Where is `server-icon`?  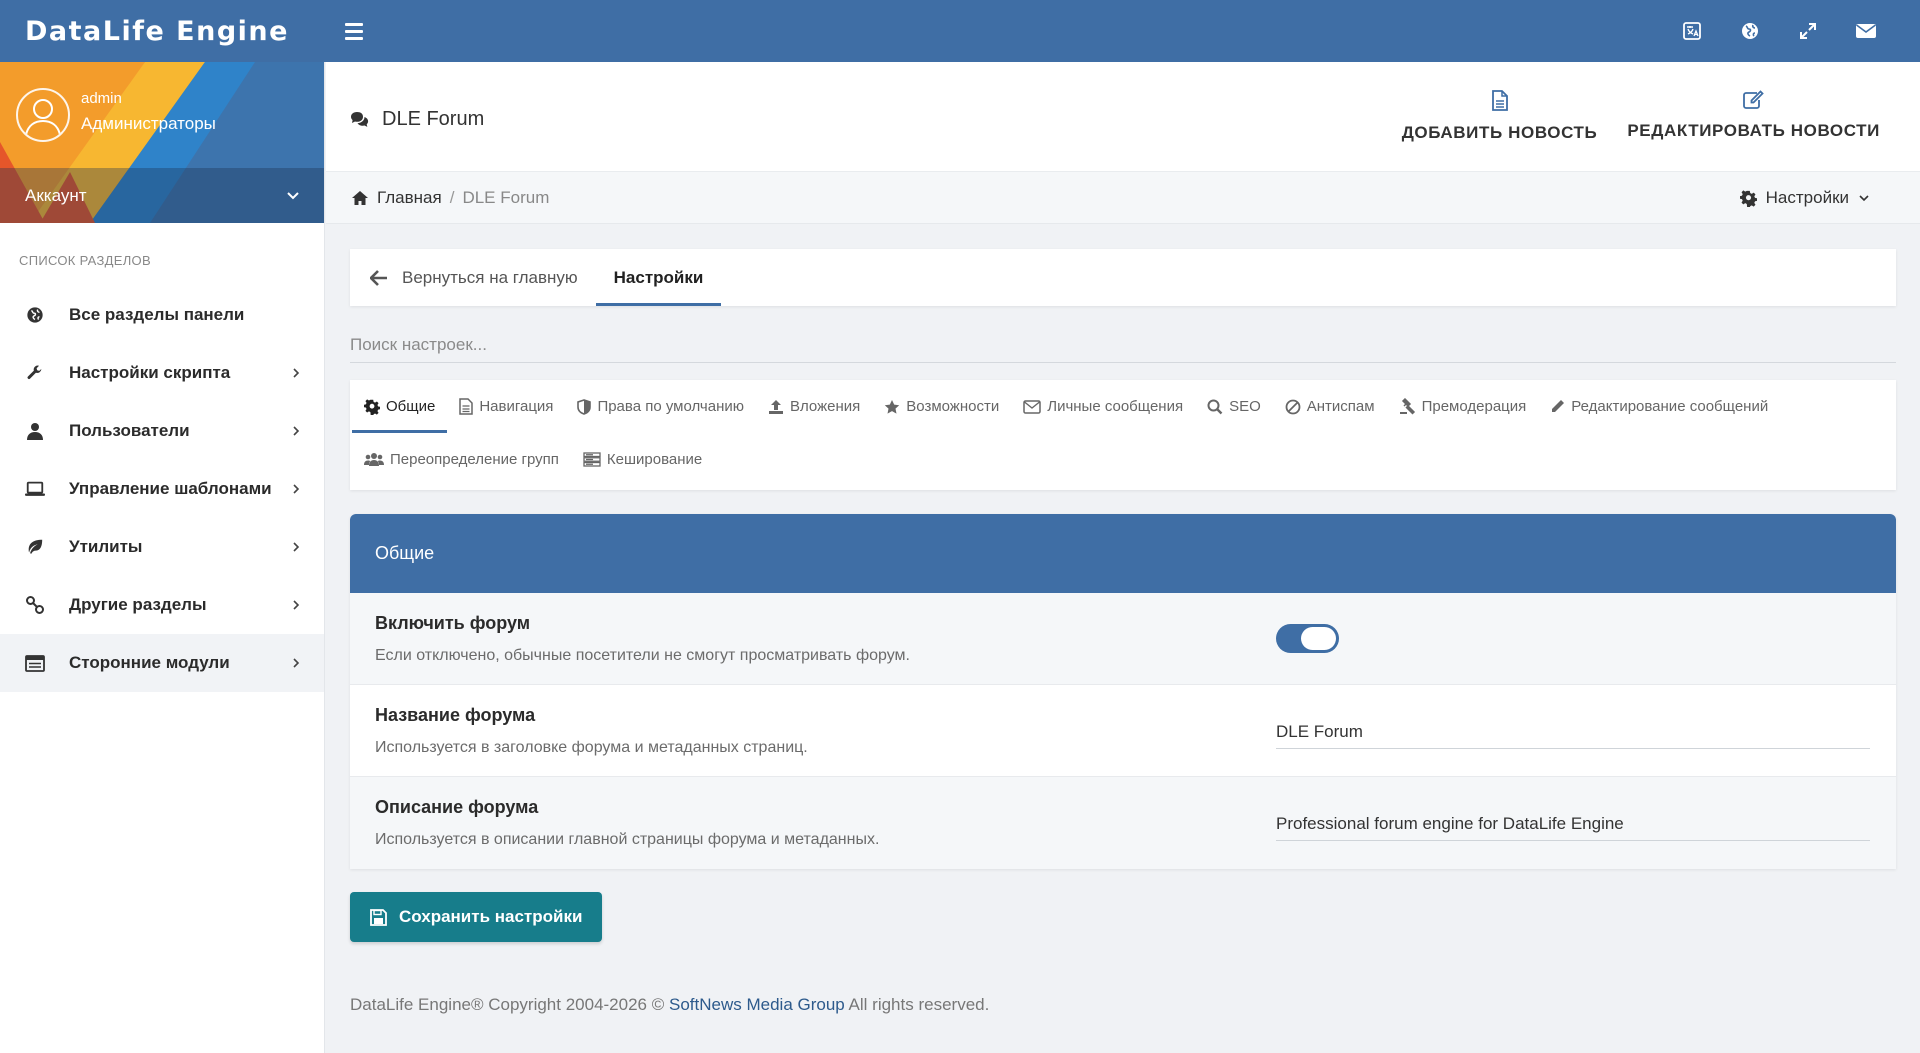 server-icon is located at coordinates (592, 459).